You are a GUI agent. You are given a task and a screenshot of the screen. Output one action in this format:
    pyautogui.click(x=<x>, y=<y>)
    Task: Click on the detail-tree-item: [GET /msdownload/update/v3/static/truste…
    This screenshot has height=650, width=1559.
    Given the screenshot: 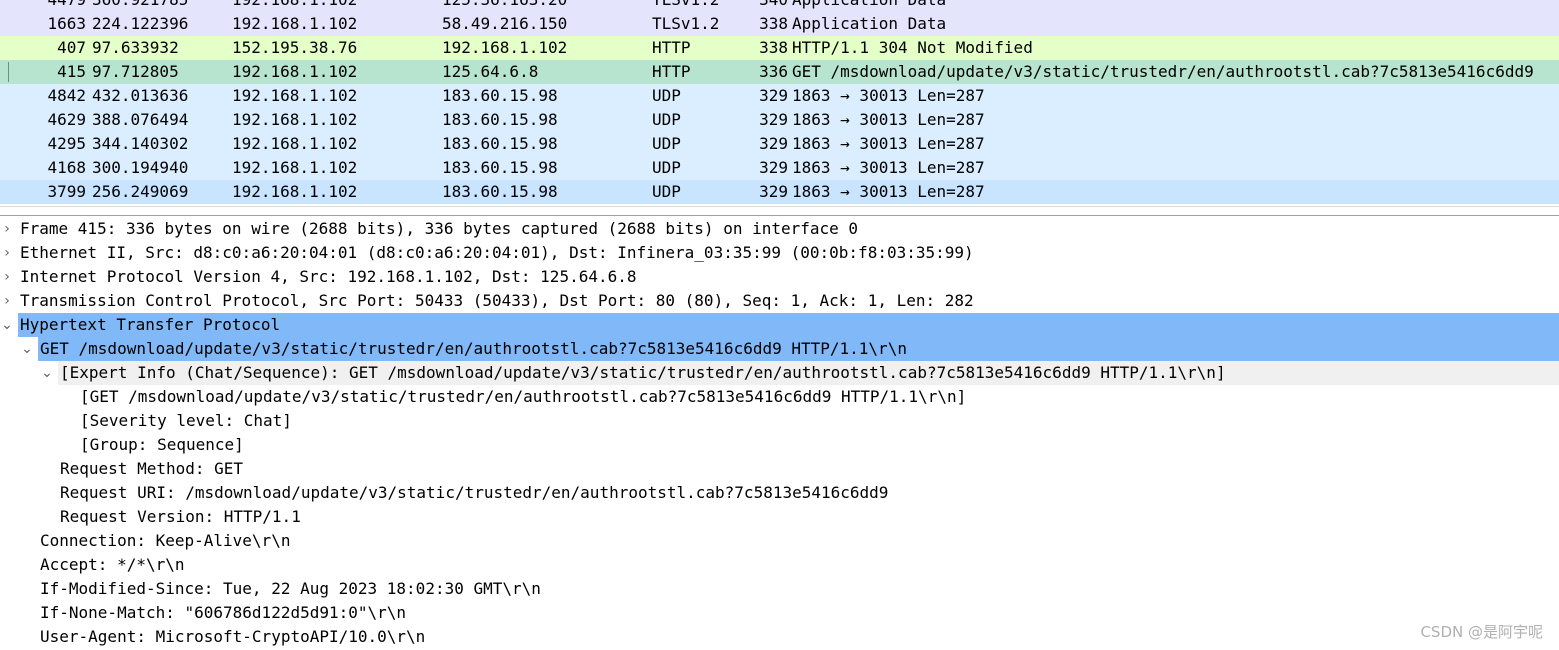 What is the action you would take?
    pyautogui.click(x=779, y=397)
    